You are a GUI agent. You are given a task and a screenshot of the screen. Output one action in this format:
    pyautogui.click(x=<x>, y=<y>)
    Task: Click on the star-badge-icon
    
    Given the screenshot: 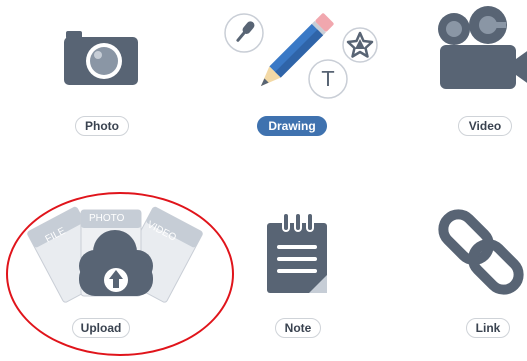 What is the action you would take?
    pyautogui.click(x=360, y=45)
    